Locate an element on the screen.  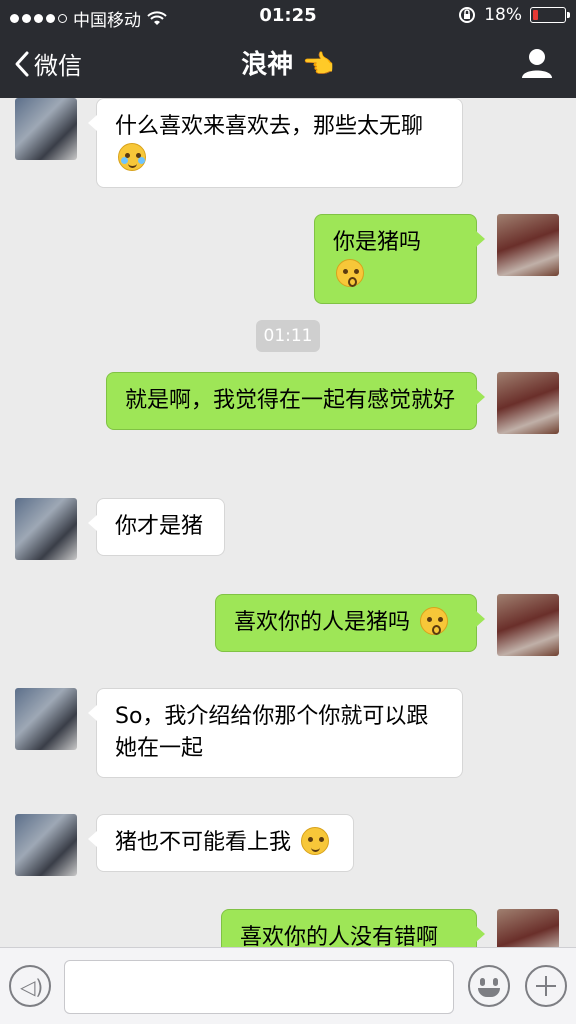
message-bubble-outgoing: 就是啊，我觉得在一起有感觉就好 is located at coordinates (295, 401).